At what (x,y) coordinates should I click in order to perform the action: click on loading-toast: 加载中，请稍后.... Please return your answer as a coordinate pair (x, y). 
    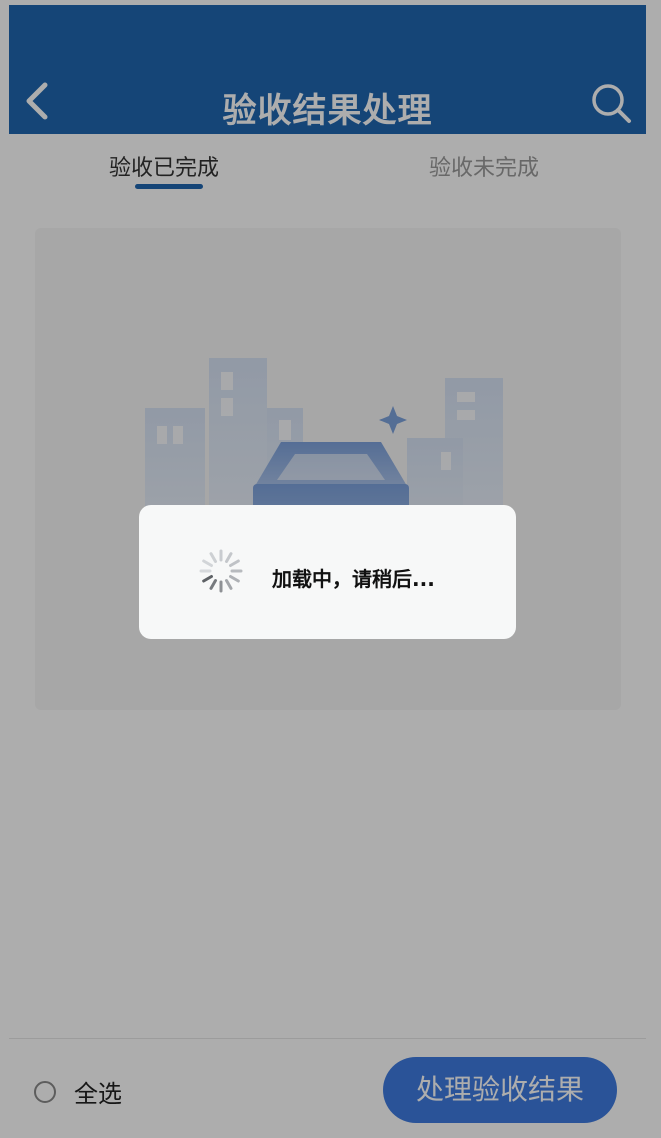
    Looking at the image, I should click on (327, 572).